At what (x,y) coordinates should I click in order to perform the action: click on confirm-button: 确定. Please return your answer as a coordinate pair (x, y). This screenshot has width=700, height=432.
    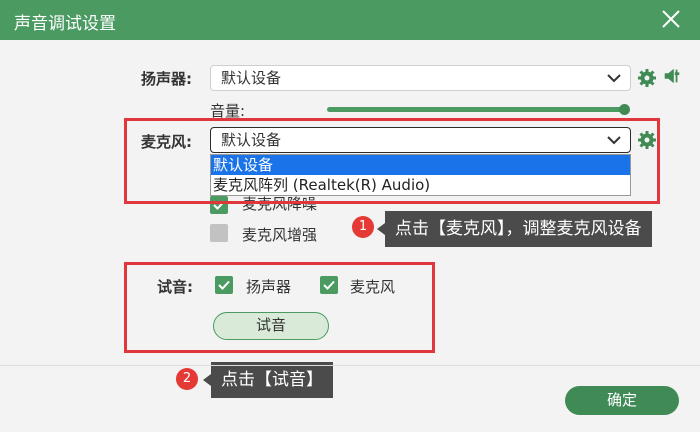
    Looking at the image, I should click on (622, 400).